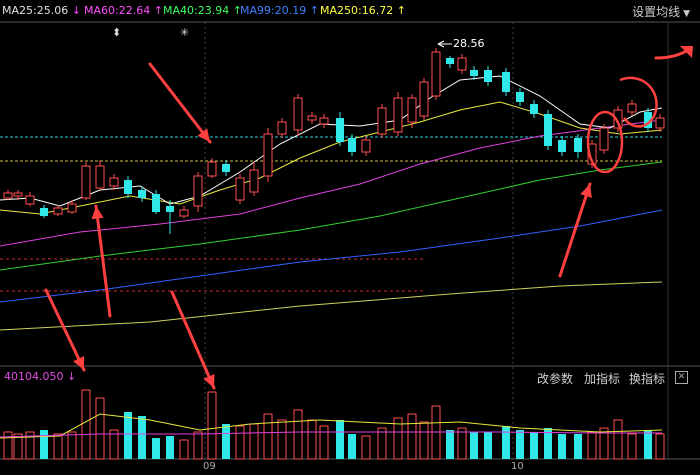 The image size is (700, 475). I want to click on close-icon: ✕, so click(681, 377).